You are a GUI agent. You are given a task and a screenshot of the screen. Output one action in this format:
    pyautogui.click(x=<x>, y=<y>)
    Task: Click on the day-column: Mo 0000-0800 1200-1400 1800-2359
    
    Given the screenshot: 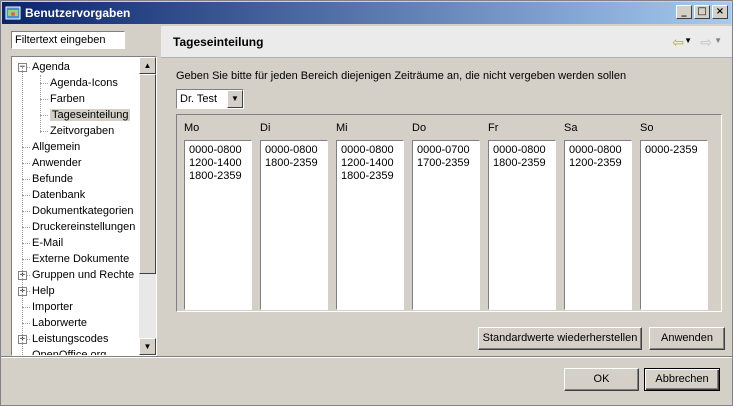 What is the action you would take?
    pyautogui.click(x=215, y=213)
    